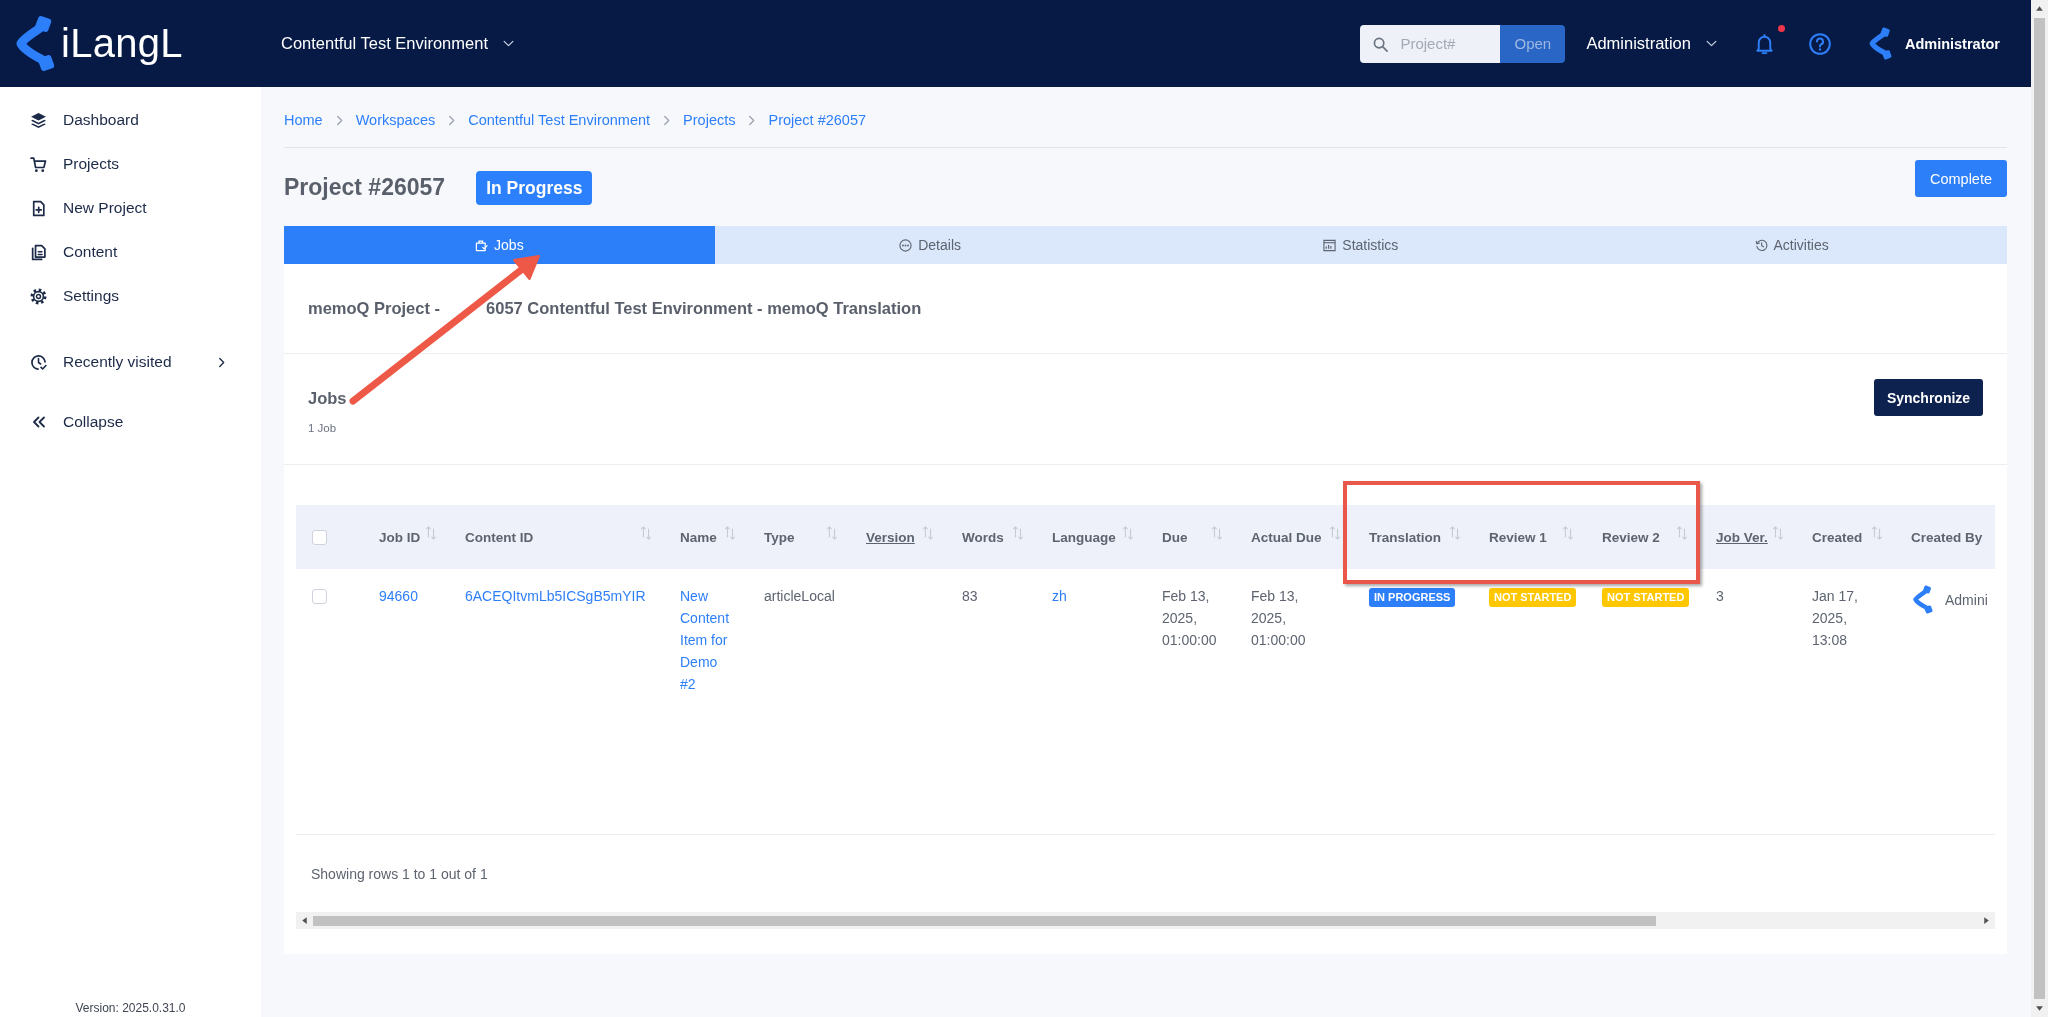 Image resolution: width=2048 pixels, height=1017 pixels. What do you see at coordinates (482, 245) in the screenshot?
I see `briefcase-check-icon` at bounding box center [482, 245].